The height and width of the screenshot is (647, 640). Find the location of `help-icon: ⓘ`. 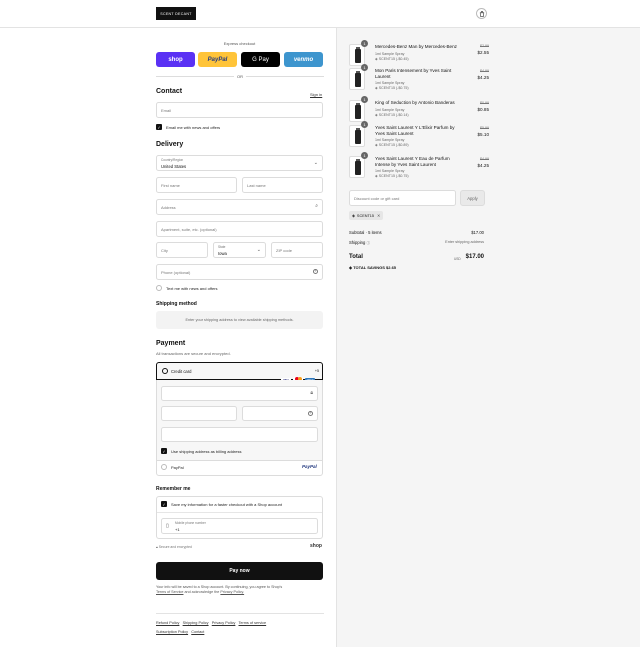

help-icon: ⓘ is located at coordinates (368, 243).